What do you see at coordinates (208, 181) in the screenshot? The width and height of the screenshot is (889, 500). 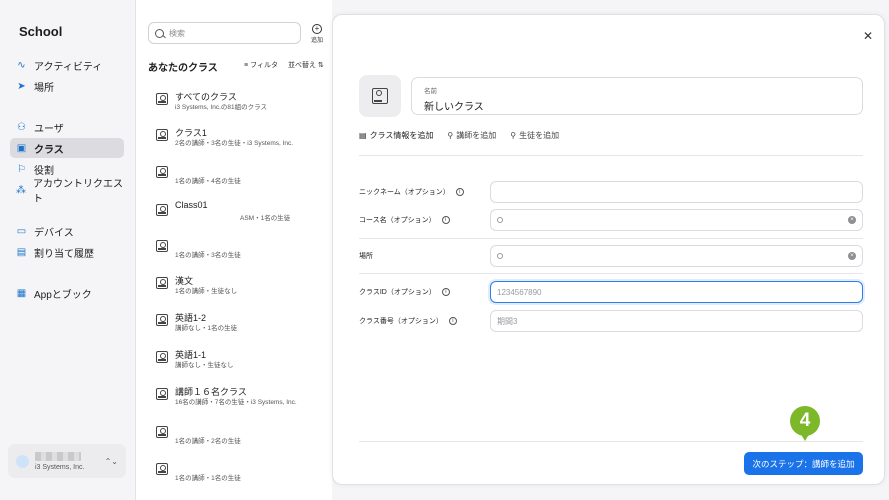 I see `class-subtitle: 1名の講師・4名の生徒` at bounding box center [208, 181].